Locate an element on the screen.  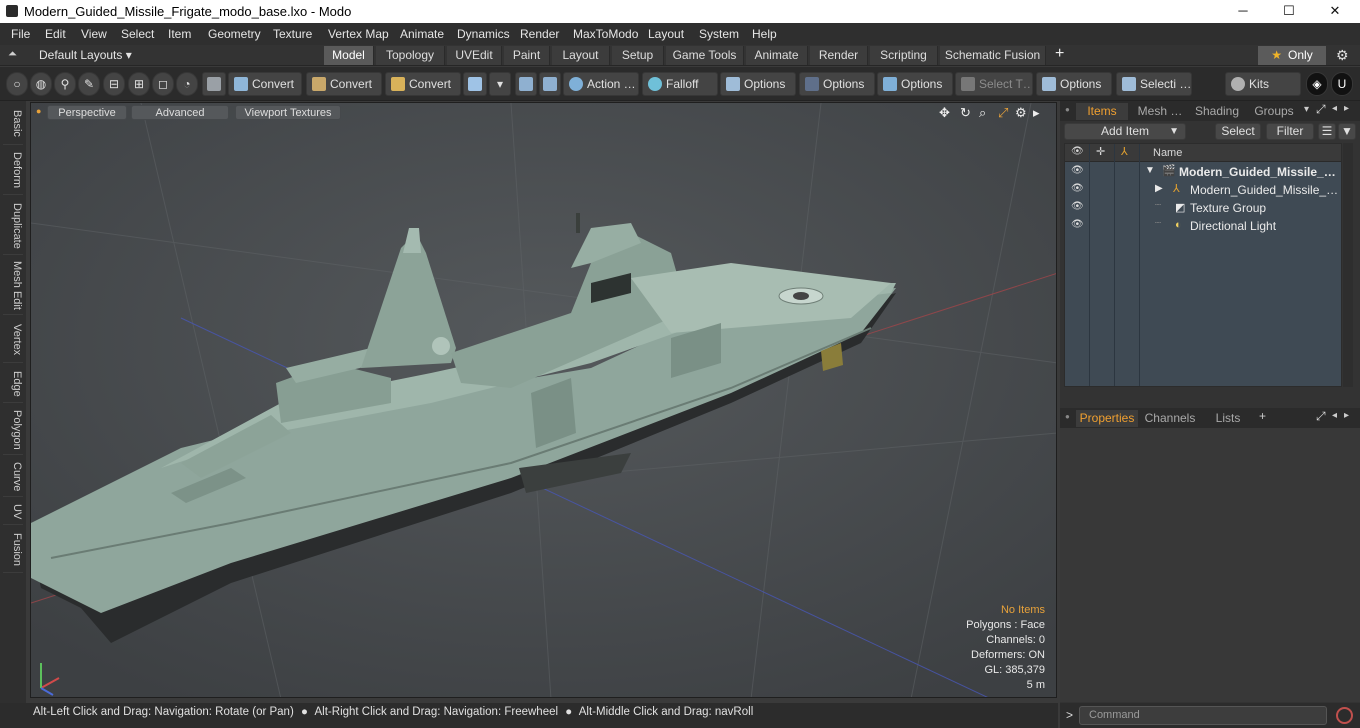
convert-button-3: Convert is located at coordinates (423, 84).